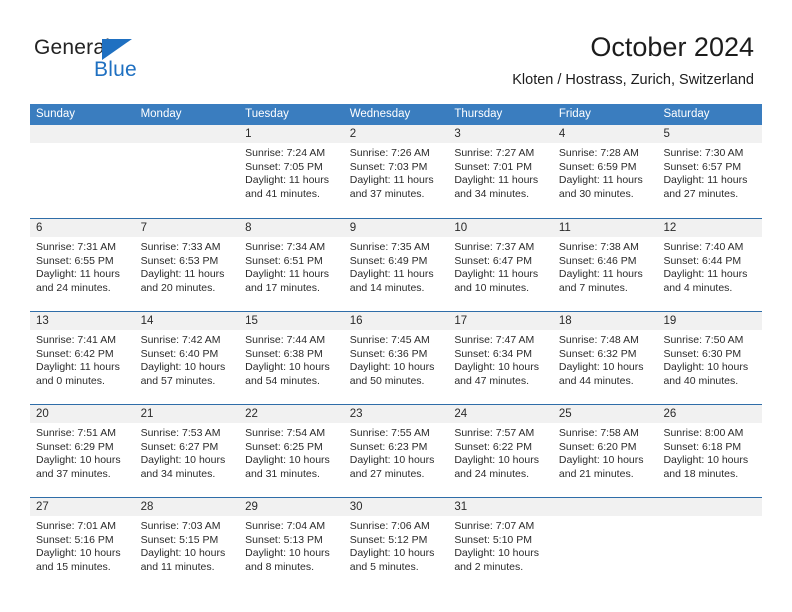  Describe the element at coordinates (280, 566) in the screenshot. I see `daylight-text-line2: and 8 minutes.` at that location.